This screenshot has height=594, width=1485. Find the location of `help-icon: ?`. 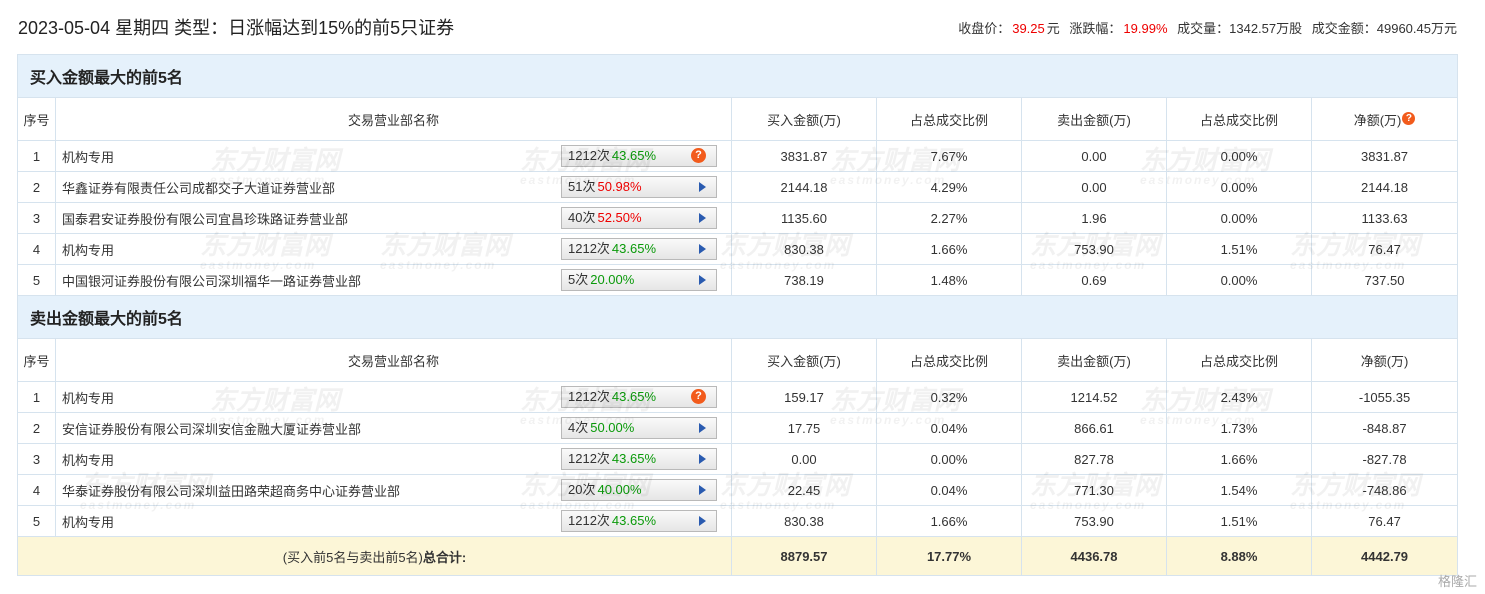

help-icon: ? is located at coordinates (1409, 118).